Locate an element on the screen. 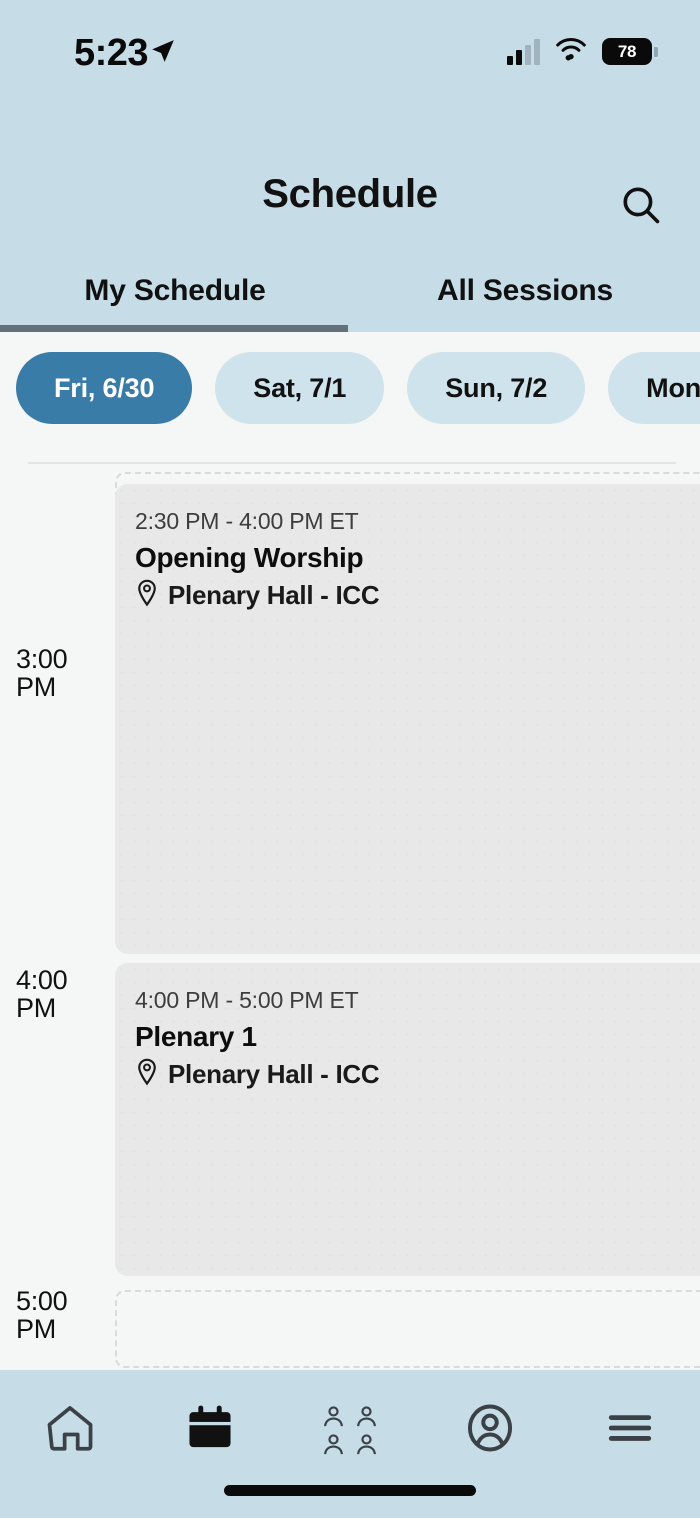  battery-icon: 78 is located at coordinates (630, 51).